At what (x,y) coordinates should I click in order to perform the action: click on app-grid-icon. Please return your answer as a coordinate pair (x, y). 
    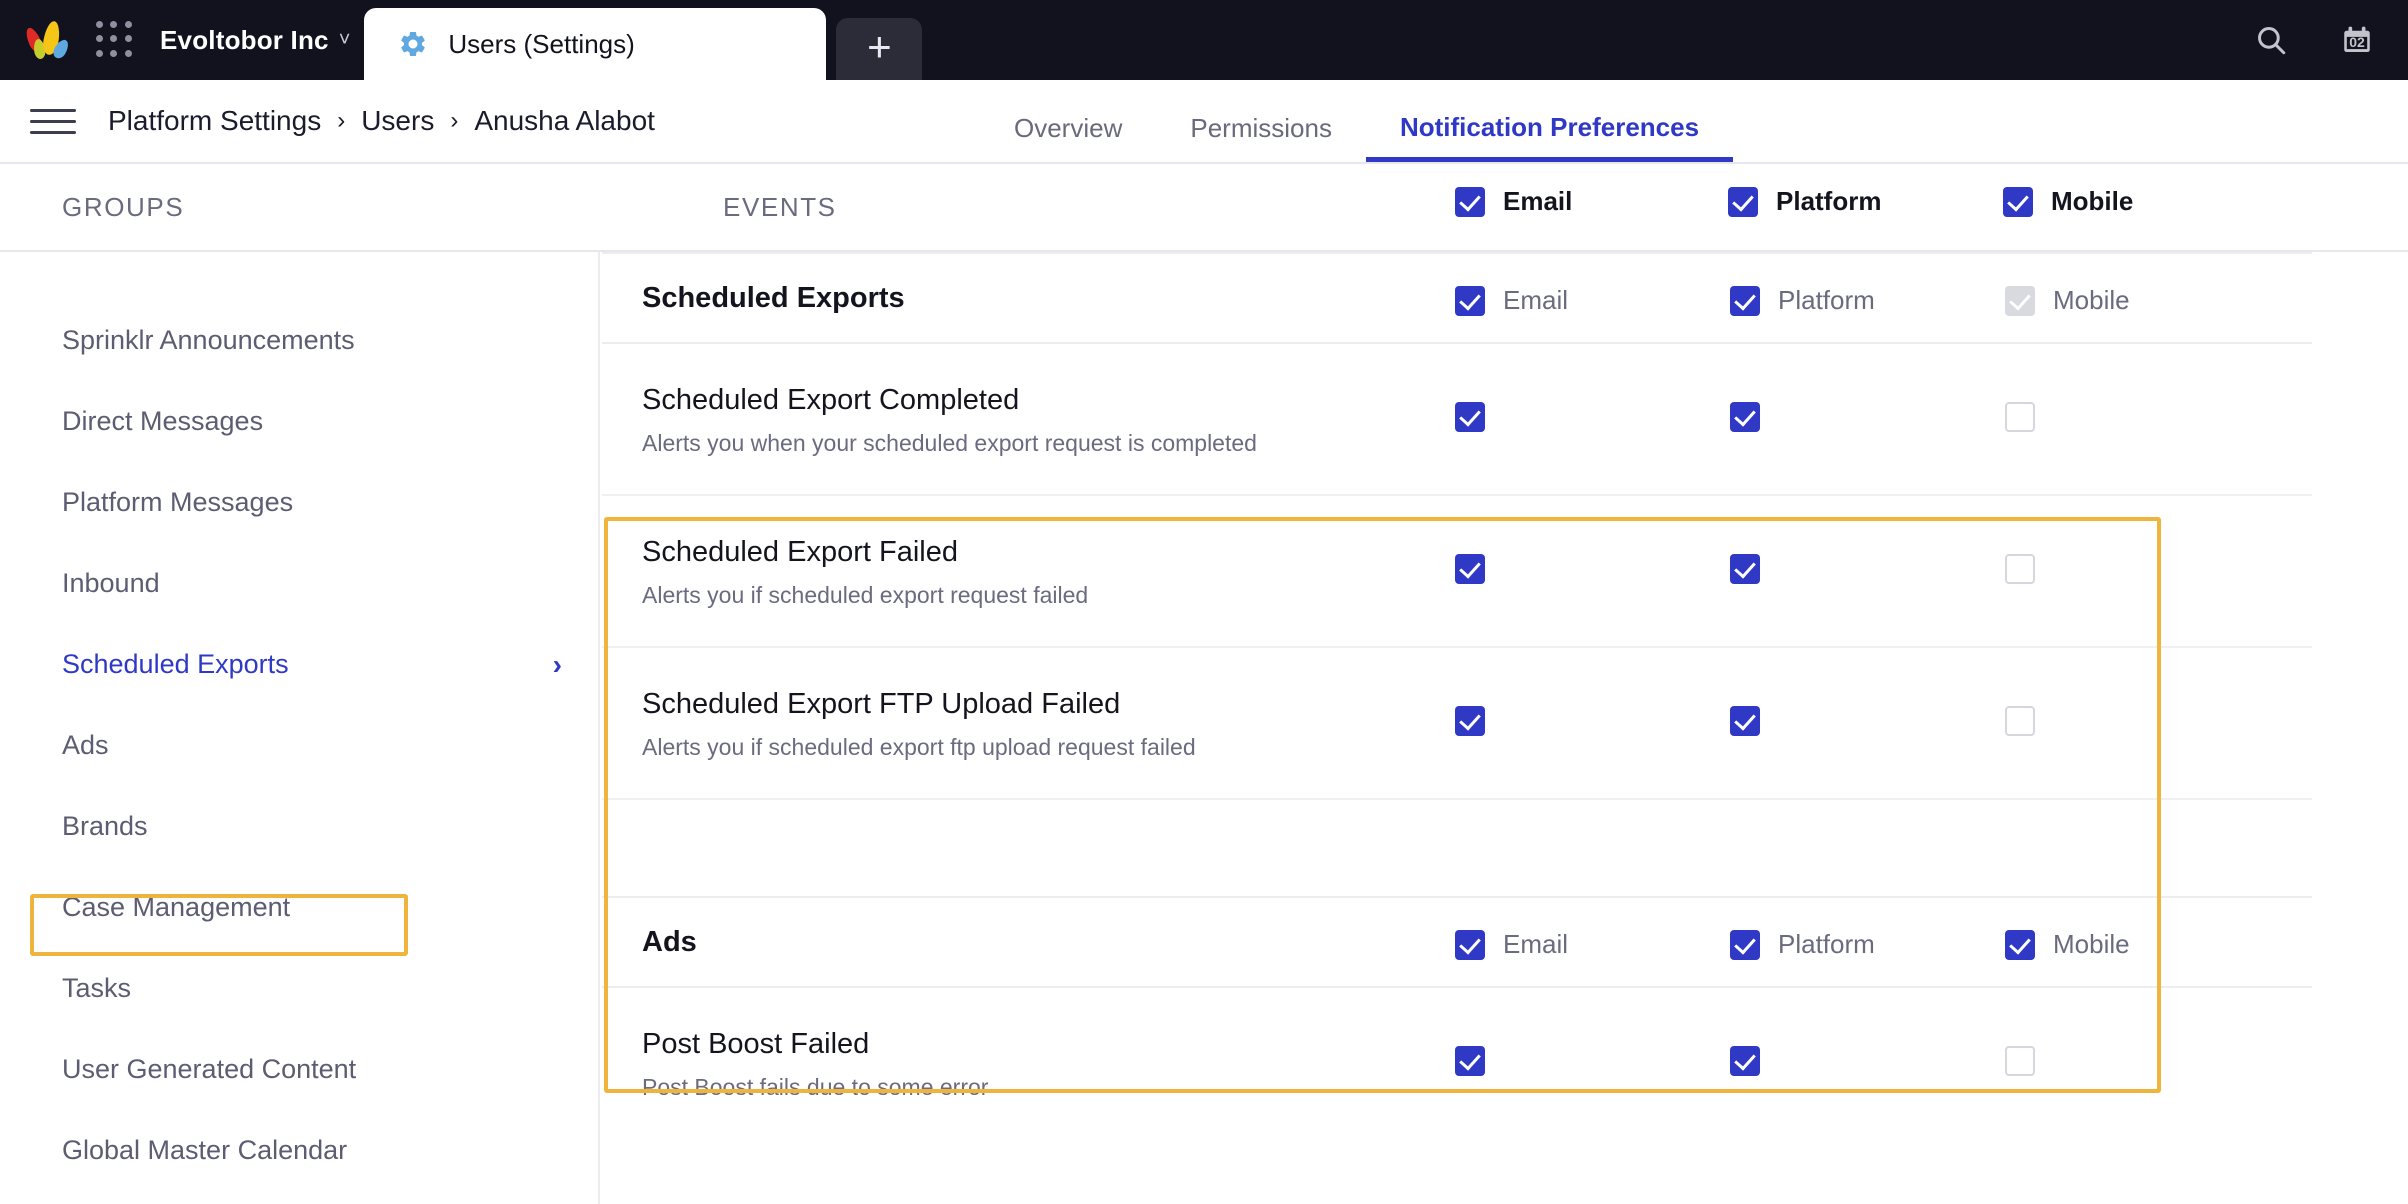
    Looking at the image, I should click on (115, 40).